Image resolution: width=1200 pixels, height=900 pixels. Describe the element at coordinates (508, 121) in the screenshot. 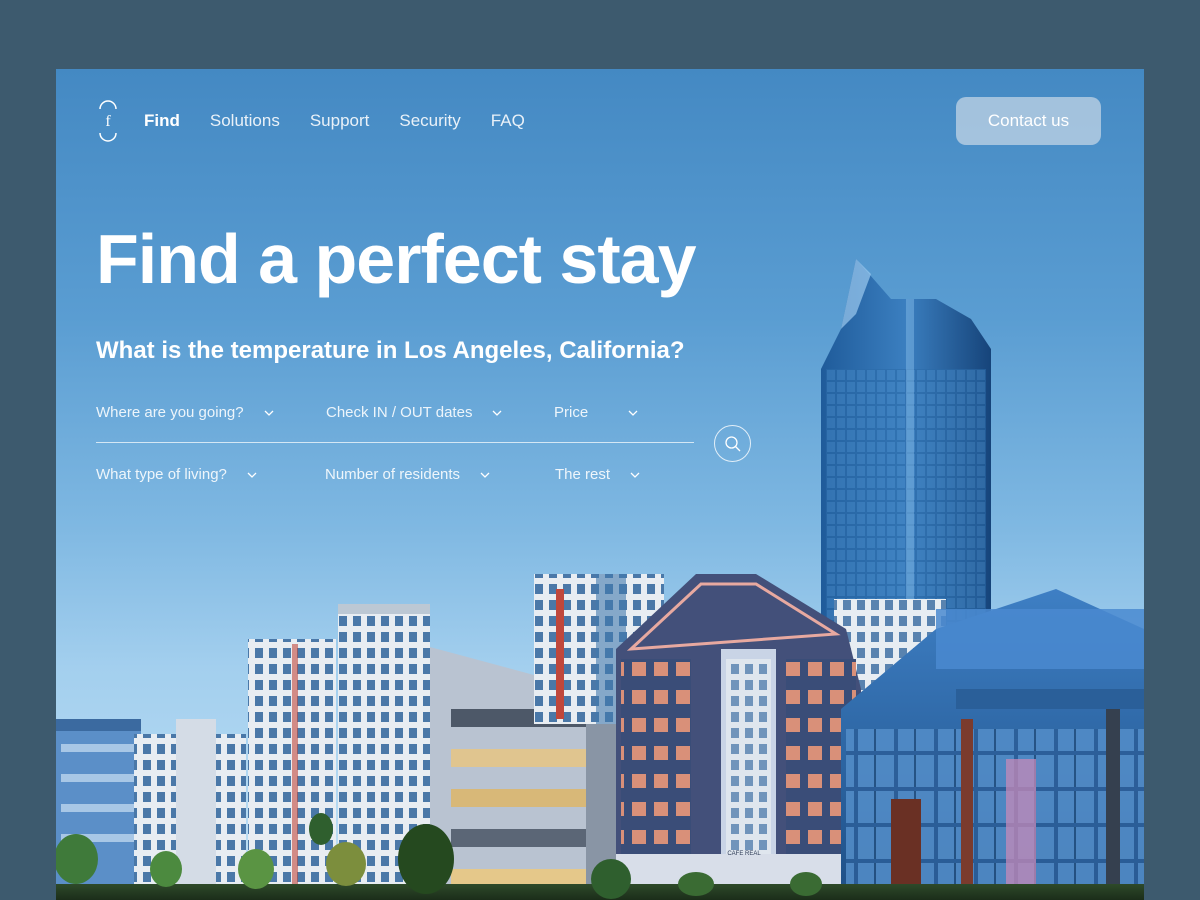

I see `nav-item-faq: FAQ` at that location.